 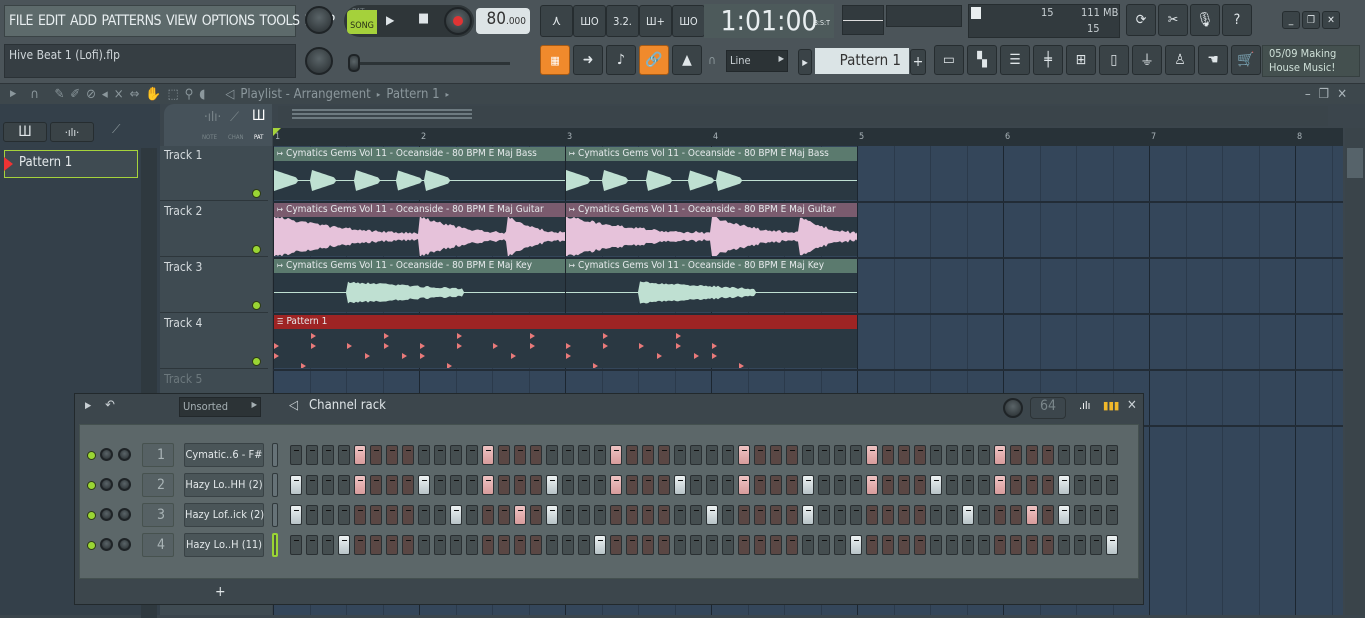 I want to click on record-button, so click(x=458, y=21).